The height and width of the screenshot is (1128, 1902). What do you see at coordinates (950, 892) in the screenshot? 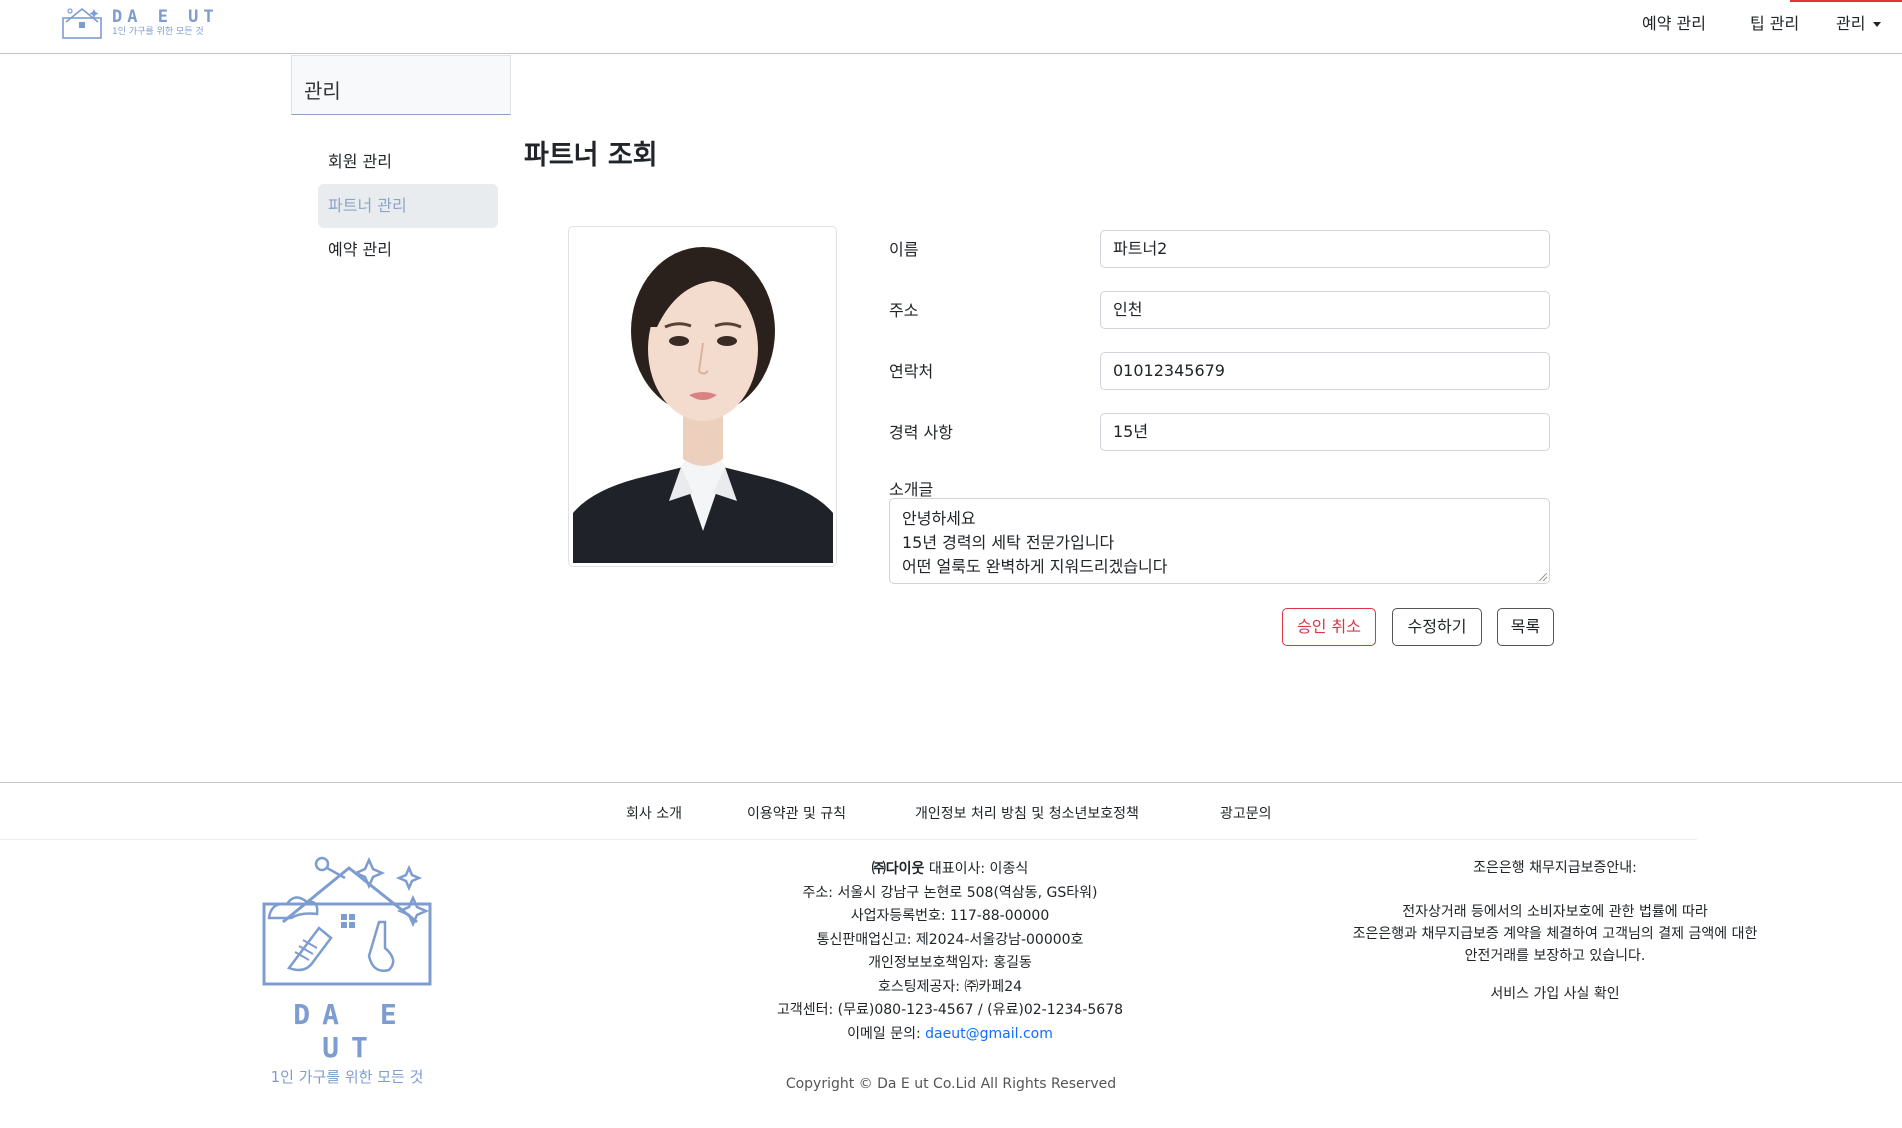
I see `company-address: 주소: 서울시 강남구 논현로 508(역삼동, GS타워)` at bounding box center [950, 892].